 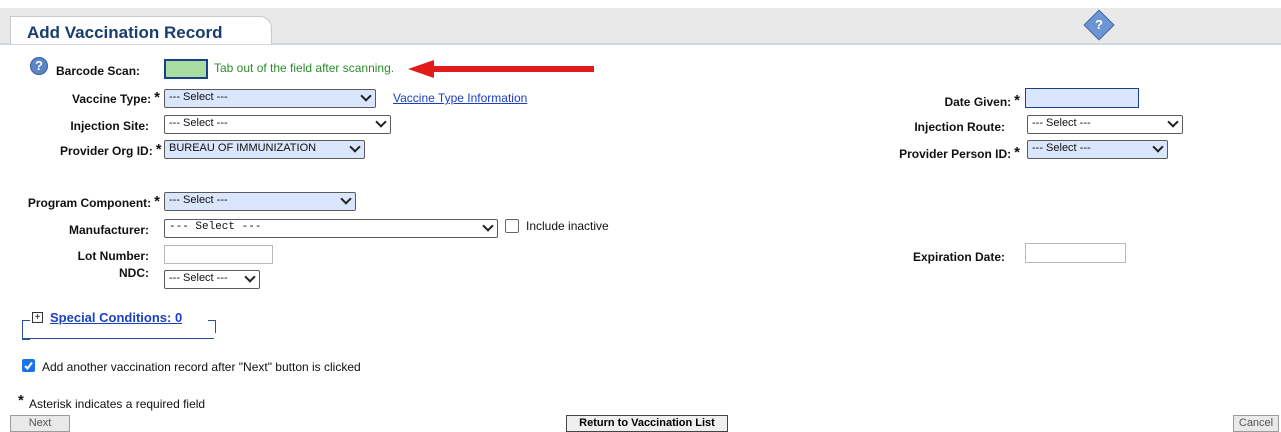 What do you see at coordinates (1105, 124) in the screenshot?
I see `injection-route-select: --- Select ---` at bounding box center [1105, 124].